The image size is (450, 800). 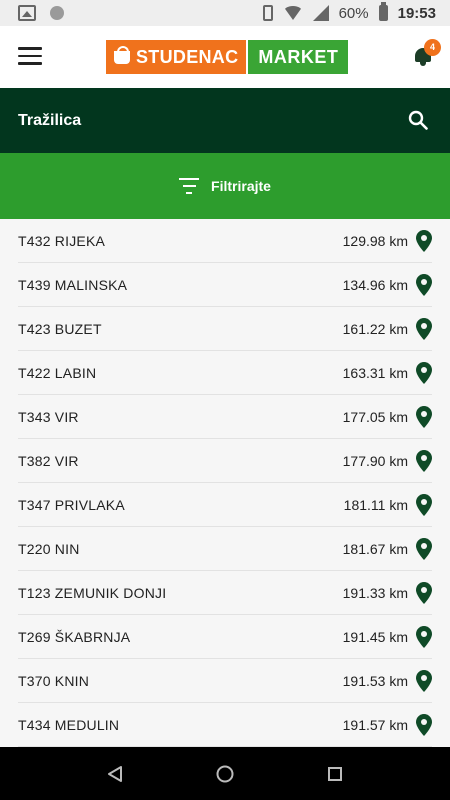 I want to click on store-name: T220 NIN, so click(x=49, y=548).